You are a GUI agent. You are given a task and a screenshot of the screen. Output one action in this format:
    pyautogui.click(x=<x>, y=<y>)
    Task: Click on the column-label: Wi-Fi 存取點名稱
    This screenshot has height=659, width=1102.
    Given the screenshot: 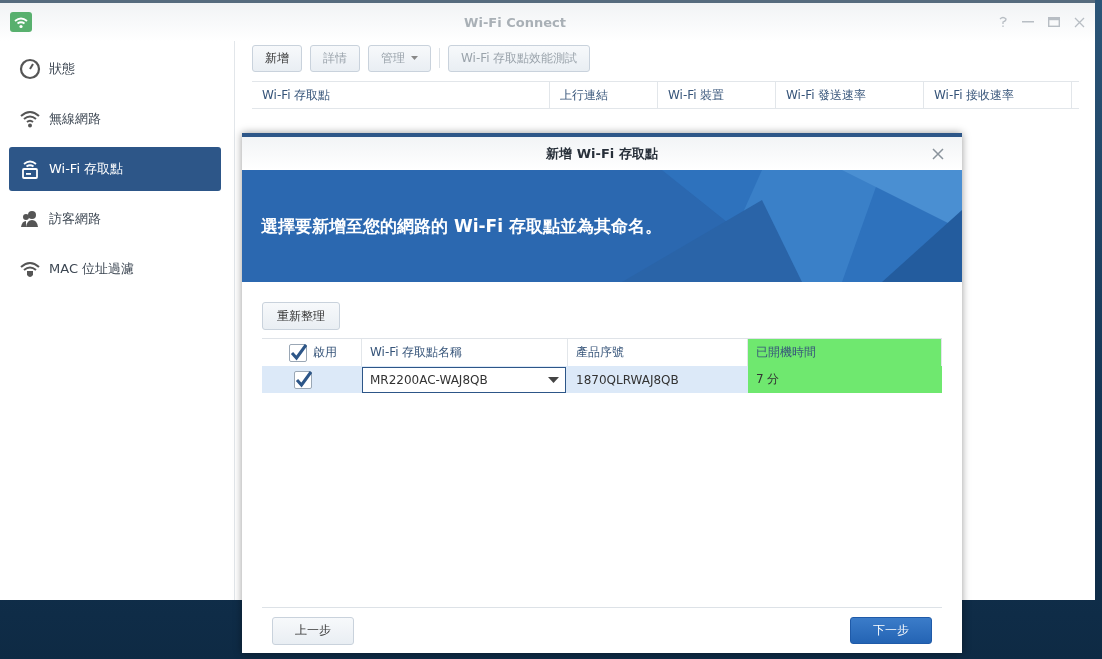 What is the action you would take?
    pyautogui.click(x=416, y=352)
    